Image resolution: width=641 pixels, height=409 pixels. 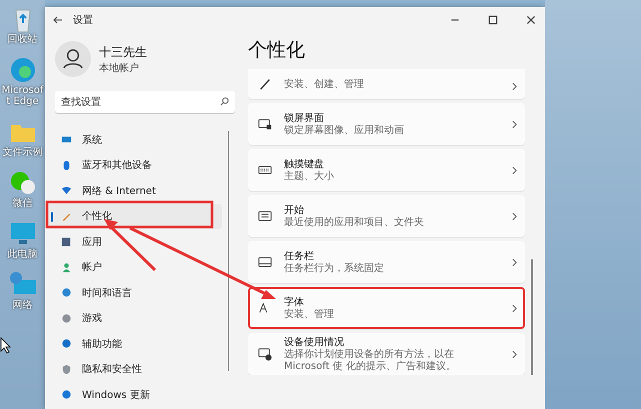 I want to click on search-icon, so click(x=224, y=101).